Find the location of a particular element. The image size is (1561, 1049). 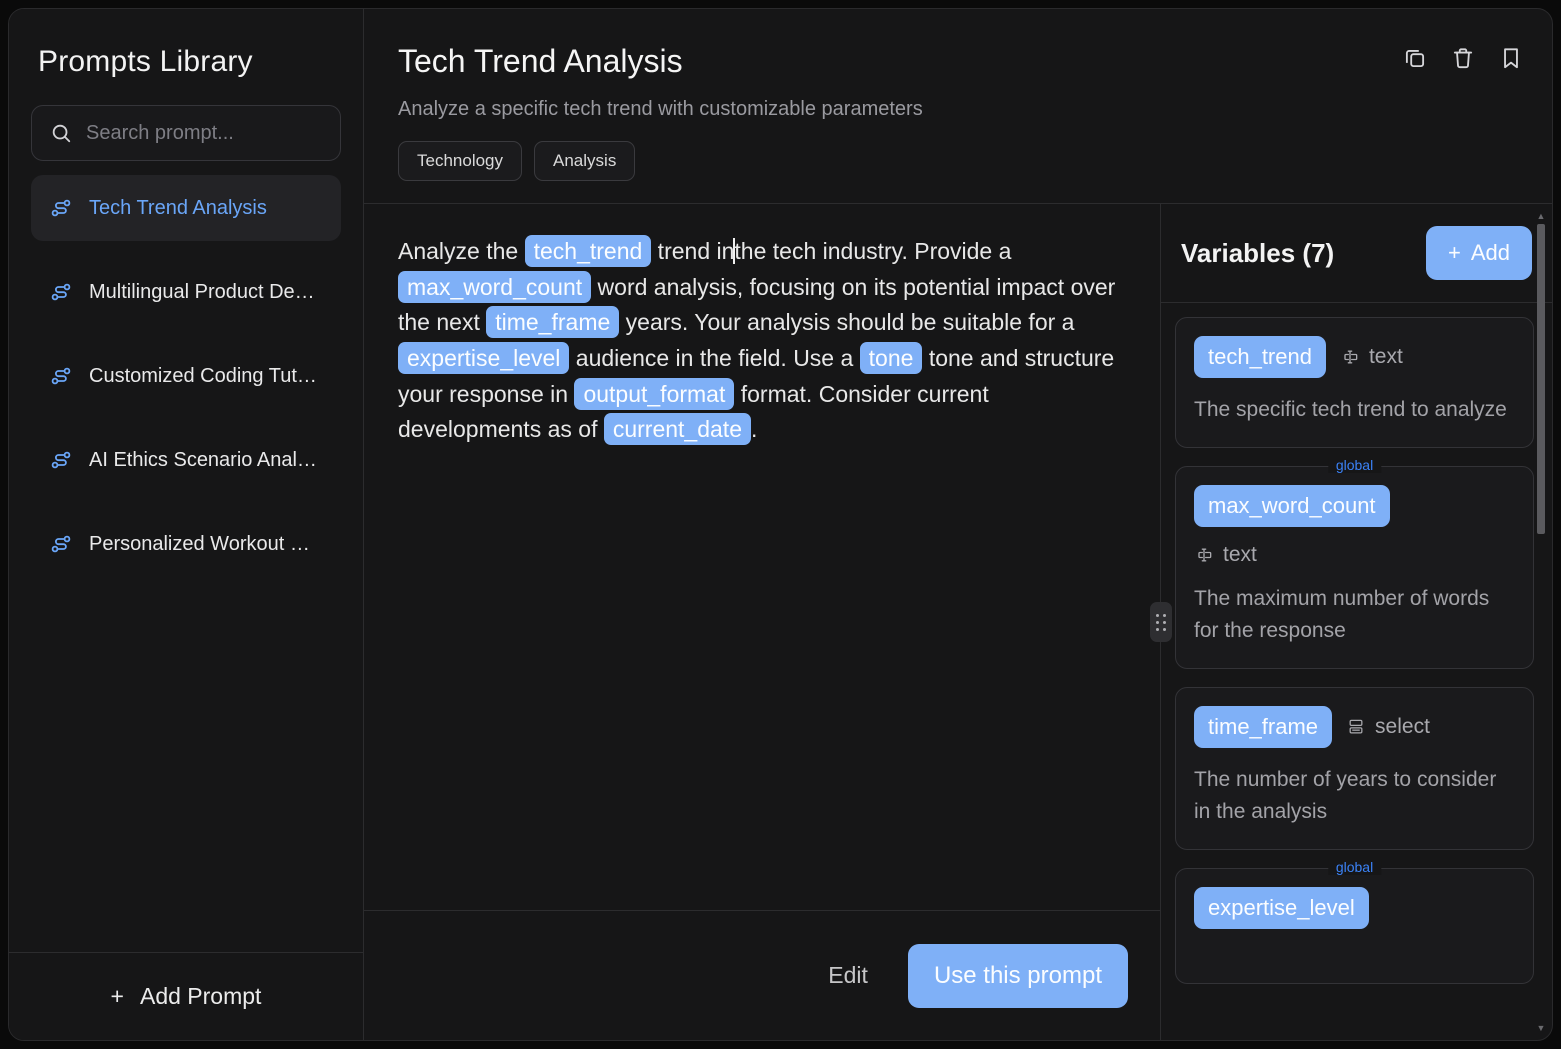

variable-name: tech_trend is located at coordinates (1260, 357).